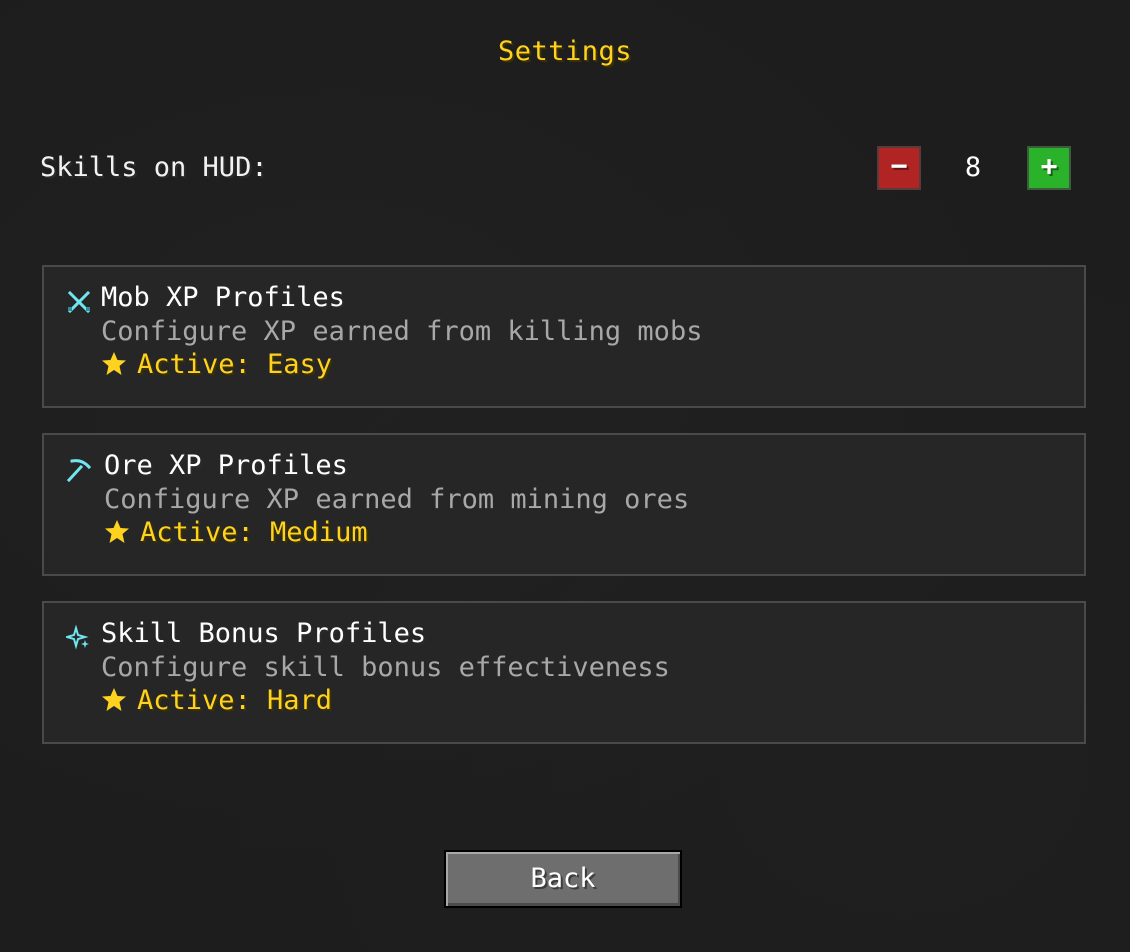  What do you see at coordinates (1049, 168) in the screenshot?
I see `increase-skills-button: +` at bounding box center [1049, 168].